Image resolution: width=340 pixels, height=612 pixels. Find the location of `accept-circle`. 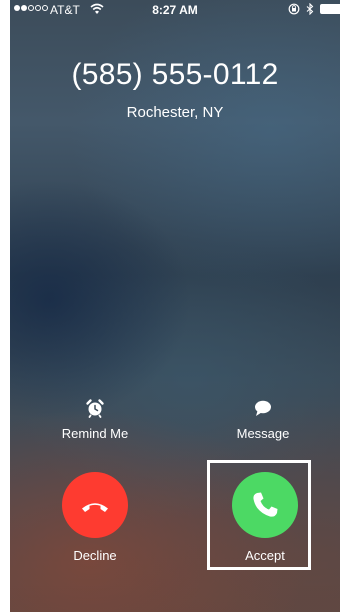

accept-circle is located at coordinates (265, 505).